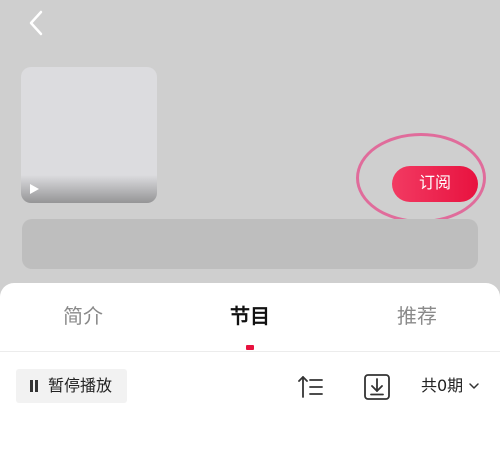  Describe the element at coordinates (250, 244) in the screenshot. I see `description-placeholder` at that location.